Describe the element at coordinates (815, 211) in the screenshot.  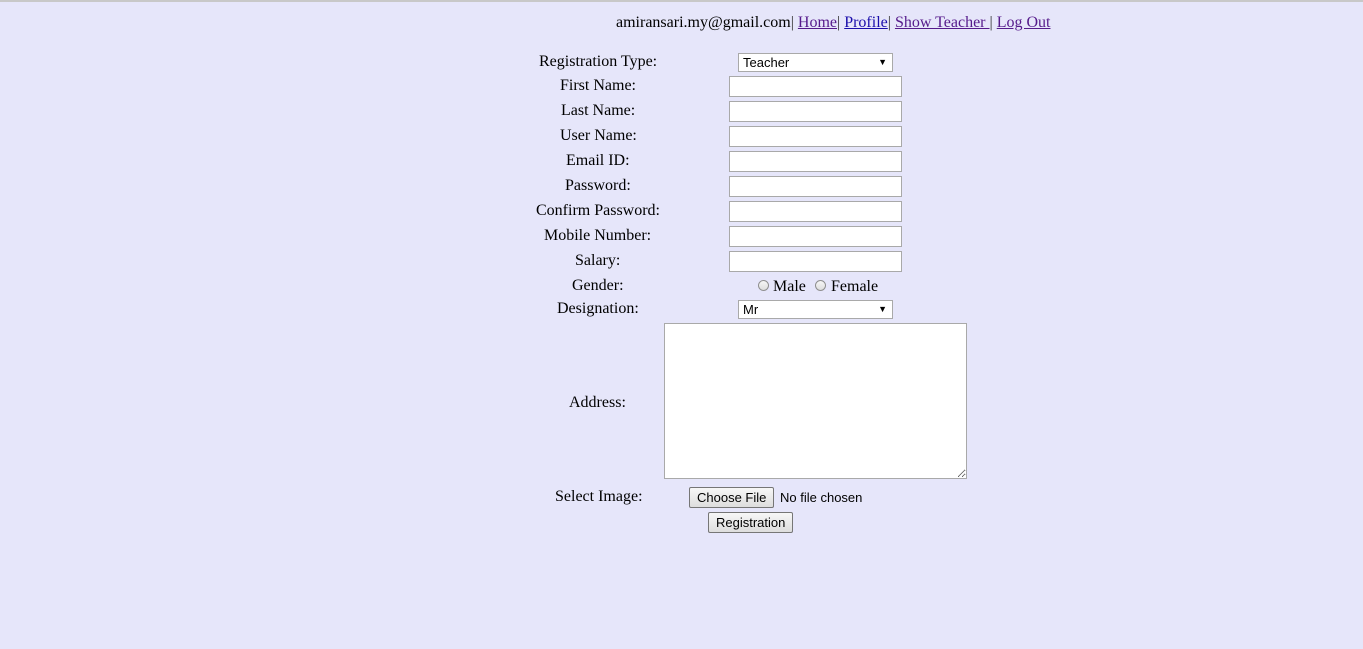
I see `confirm-password-input` at that location.